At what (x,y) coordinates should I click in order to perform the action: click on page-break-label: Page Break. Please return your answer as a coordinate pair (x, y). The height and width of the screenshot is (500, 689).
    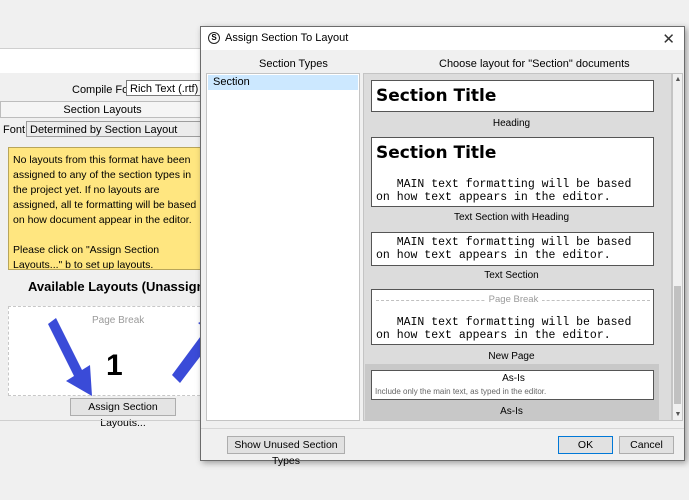
    Looking at the image, I should click on (513, 299).